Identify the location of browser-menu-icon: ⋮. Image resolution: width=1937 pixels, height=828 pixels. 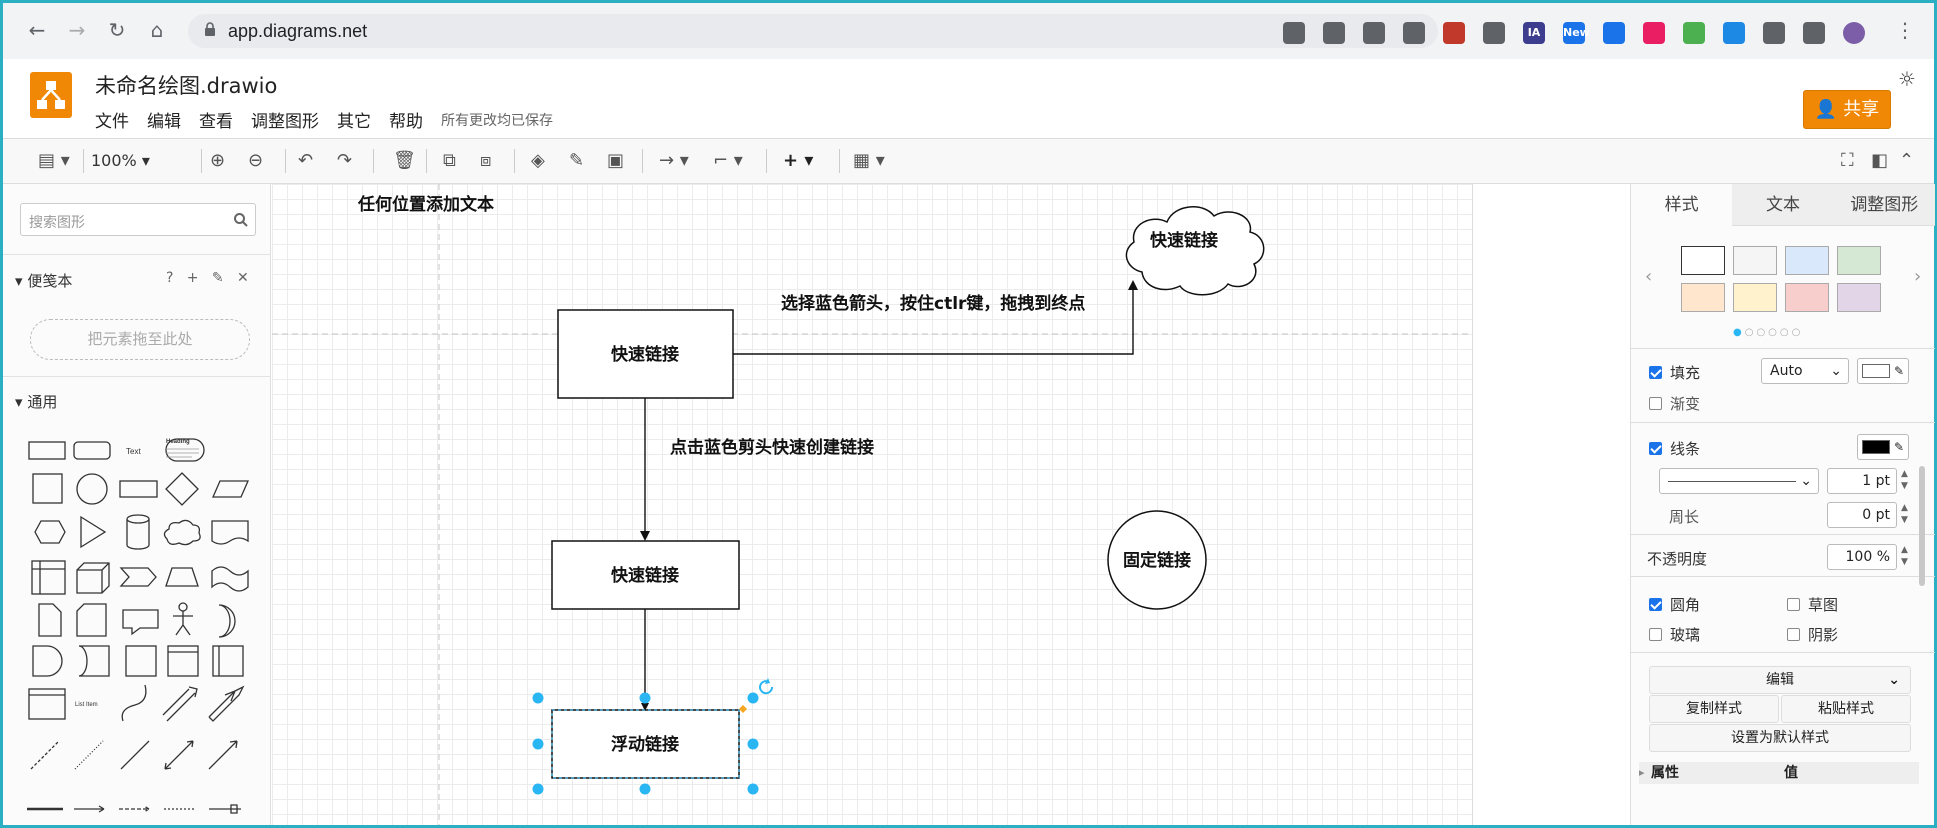
(1905, 30).